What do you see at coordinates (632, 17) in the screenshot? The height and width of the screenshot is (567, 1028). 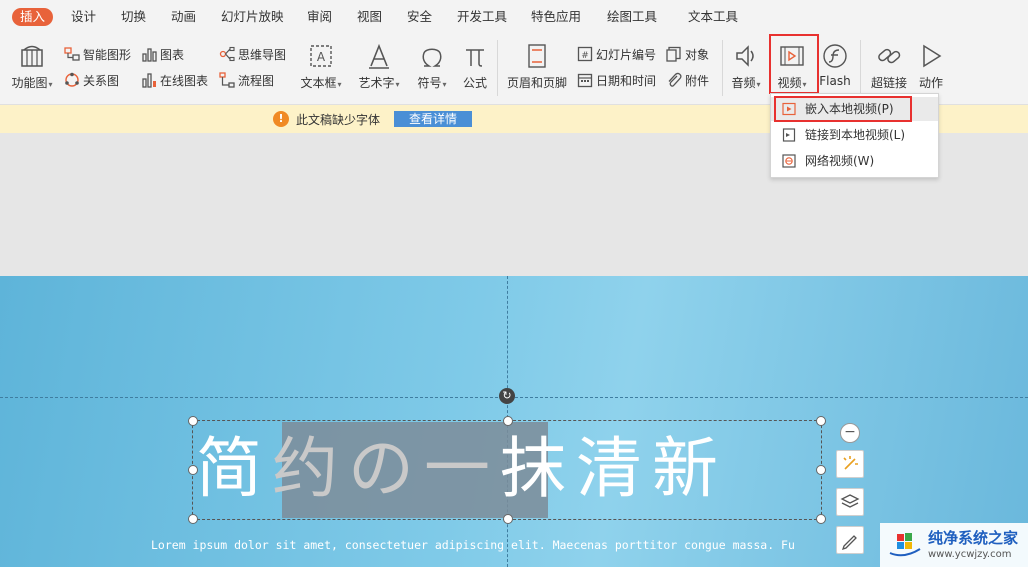 I see `tab-drawing-tools: 绘图工具` at bounding box center [632, 17].